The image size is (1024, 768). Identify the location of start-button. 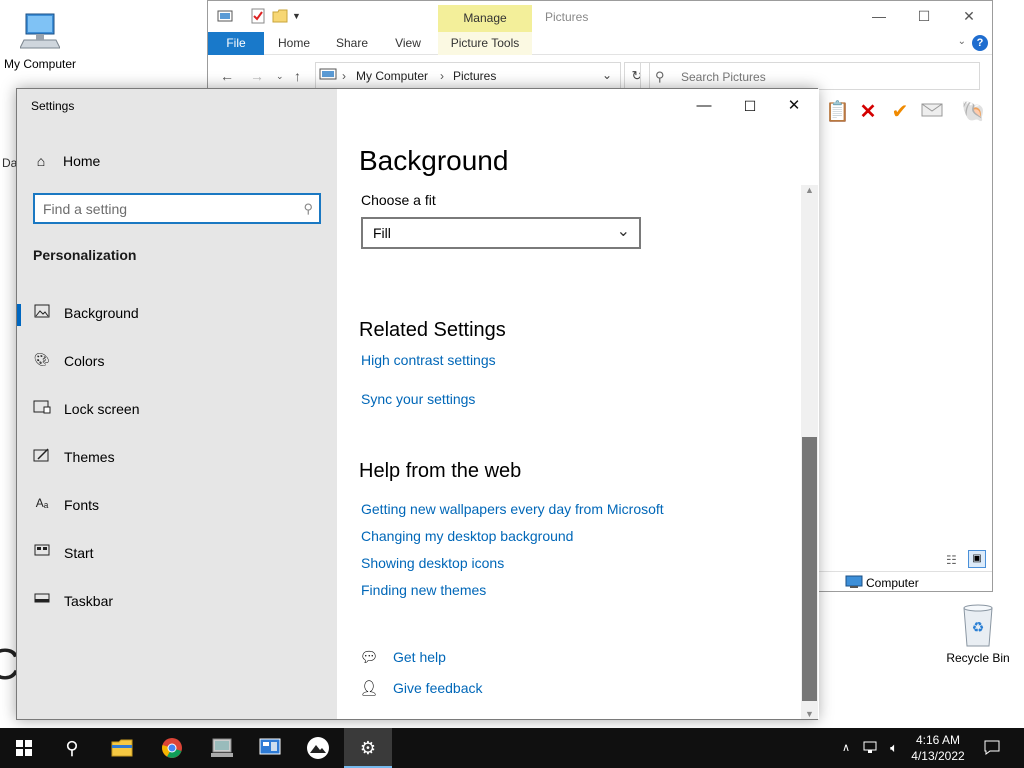
(24, 748).